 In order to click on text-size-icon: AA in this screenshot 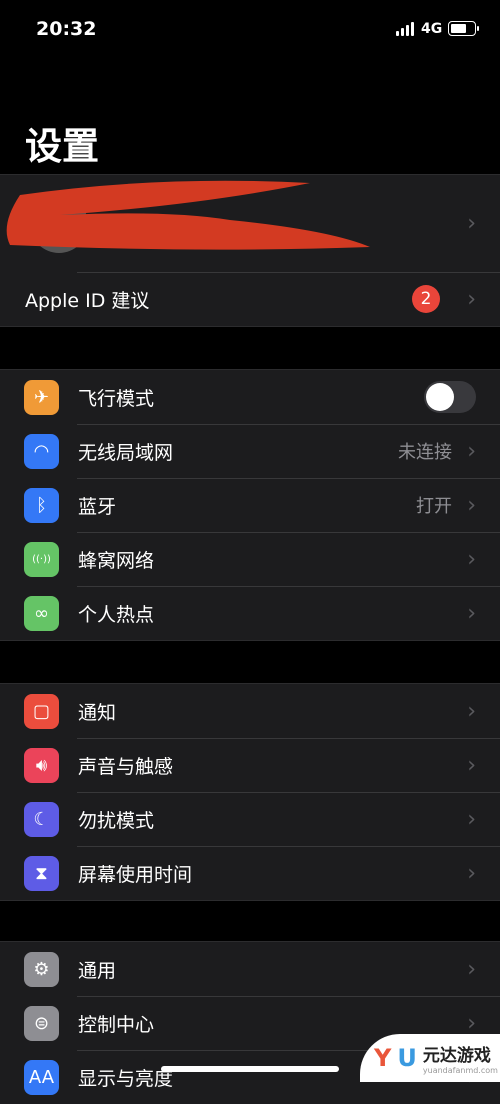, I will do `click(41, 1077)`.